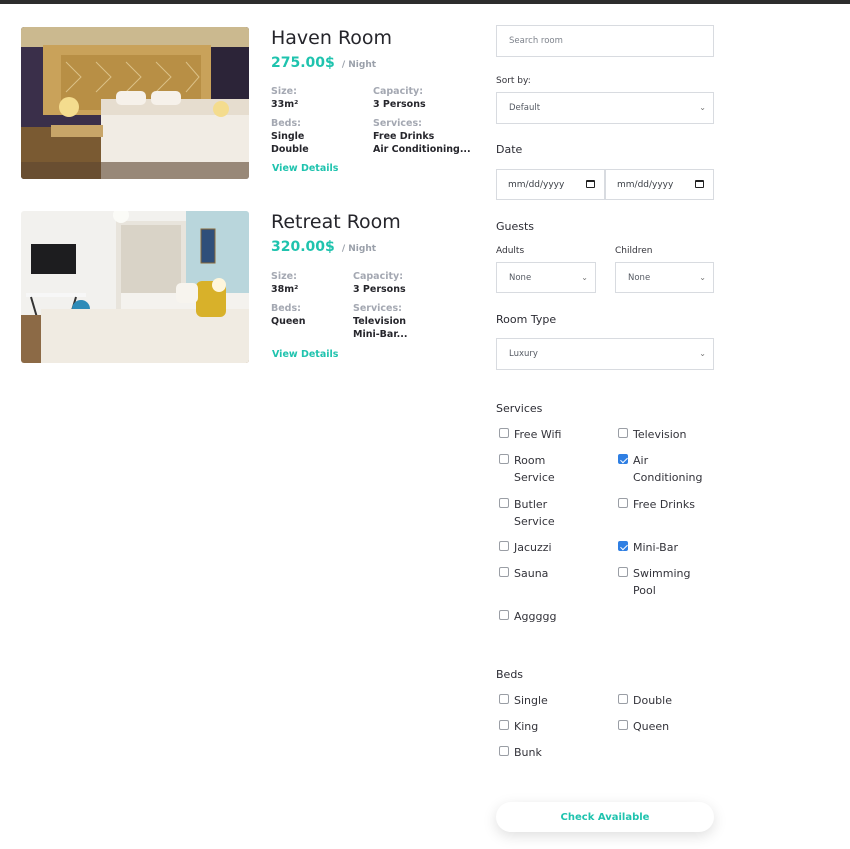 The height and width of the screenshot is (849, 850). Describe the element at coordinates (605, 817) in the screenshot. I see `check-available-button: Check Available` at that location.